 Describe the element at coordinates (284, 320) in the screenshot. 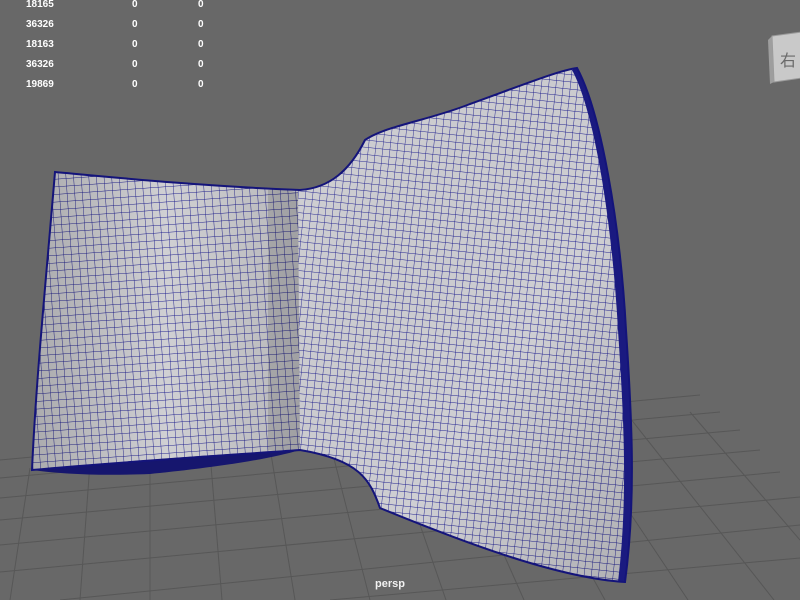

I see `mesh-crease` at that location.